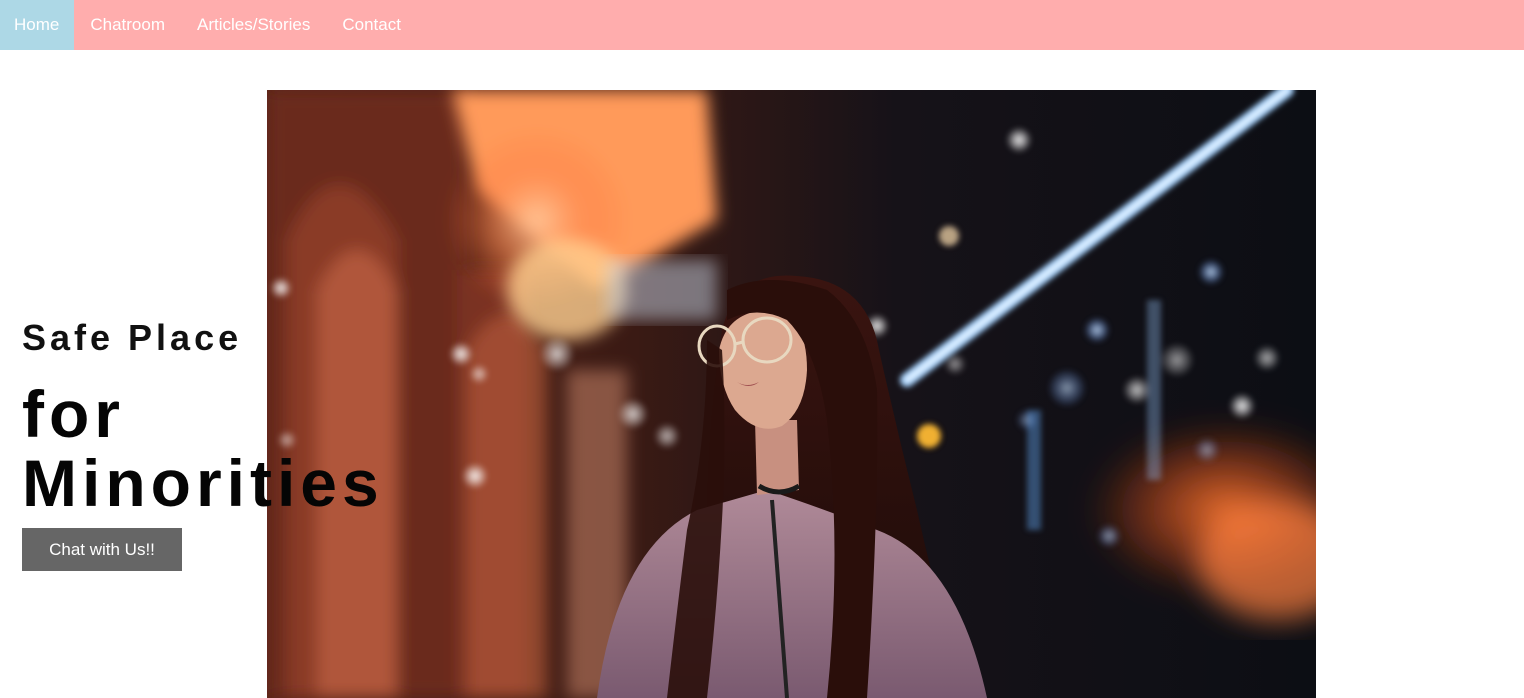 This screenshot has height=698, width=1524. Describe the element at coordinates (203, 483) in the screenshot. I see `hero-title-line2: Minorities` at that location.